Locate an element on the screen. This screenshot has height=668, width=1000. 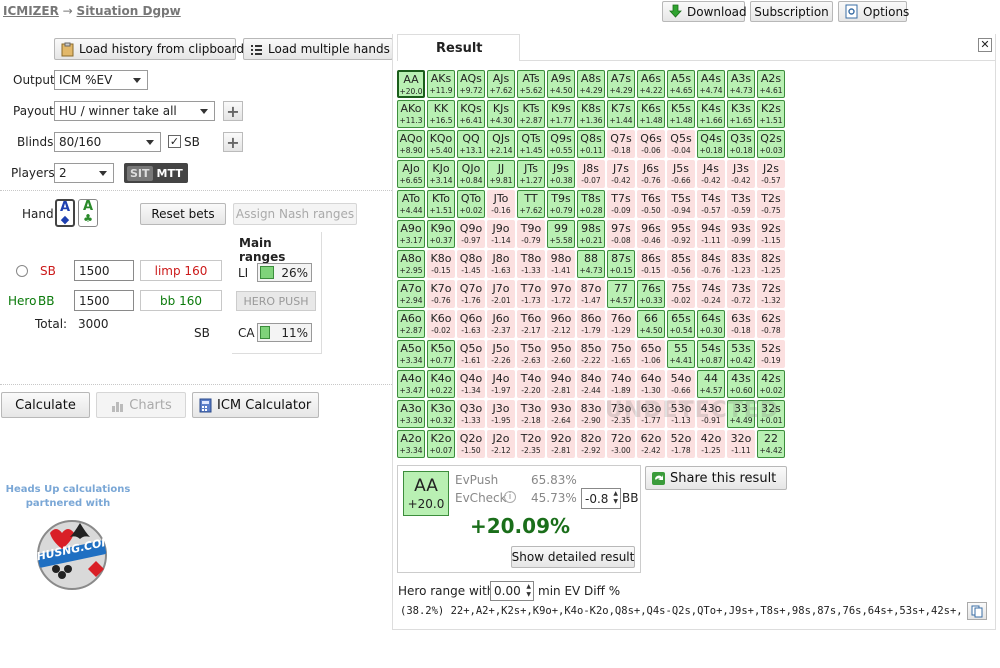
add-payout-button: + is located at coordinates (233, 111).